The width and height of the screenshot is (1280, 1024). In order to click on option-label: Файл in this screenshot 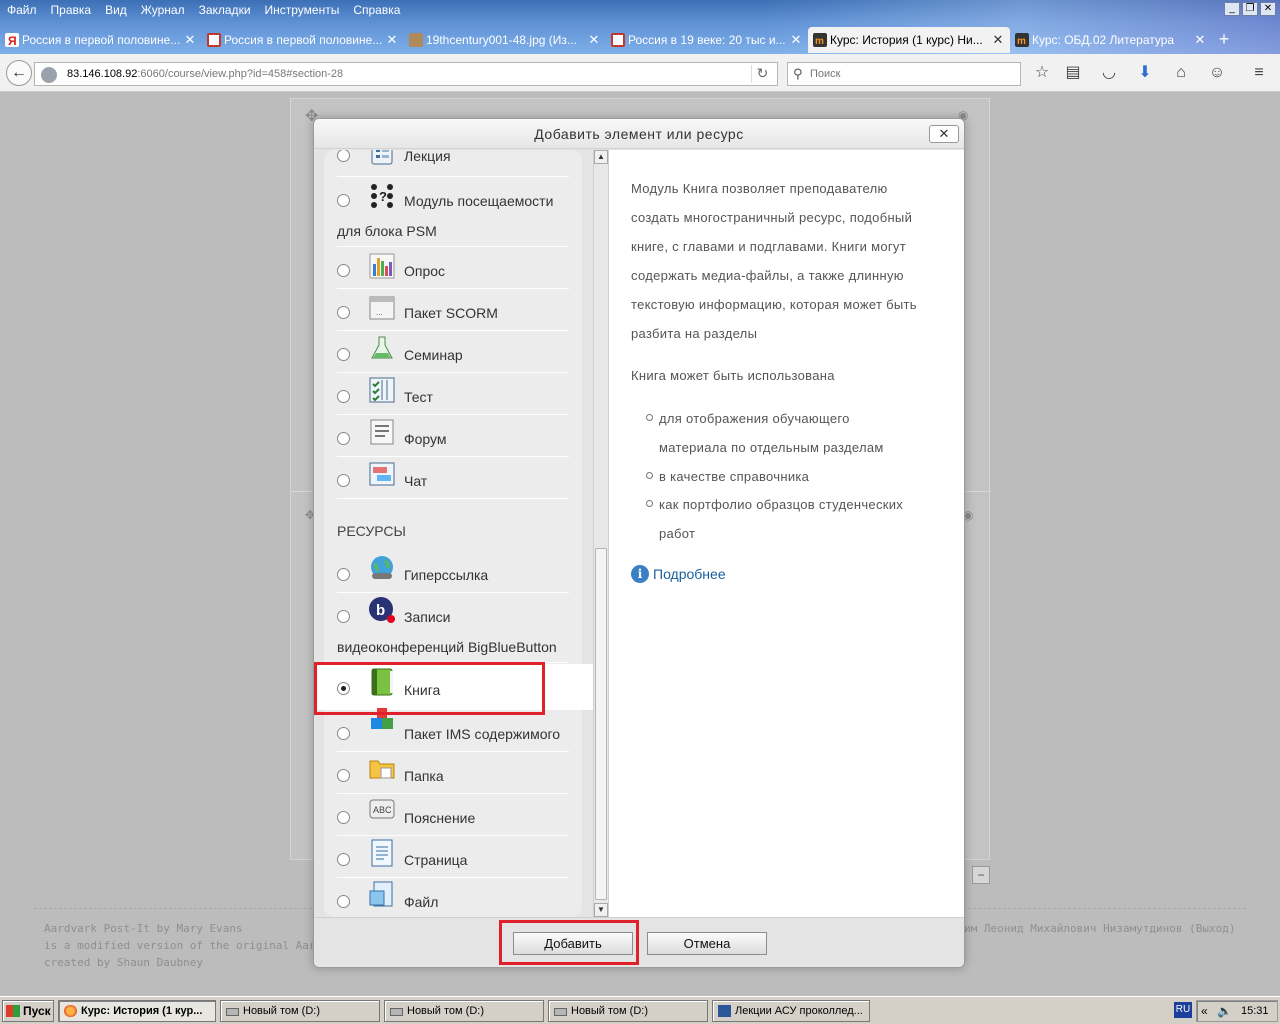, I will do `click(421, 902)`.